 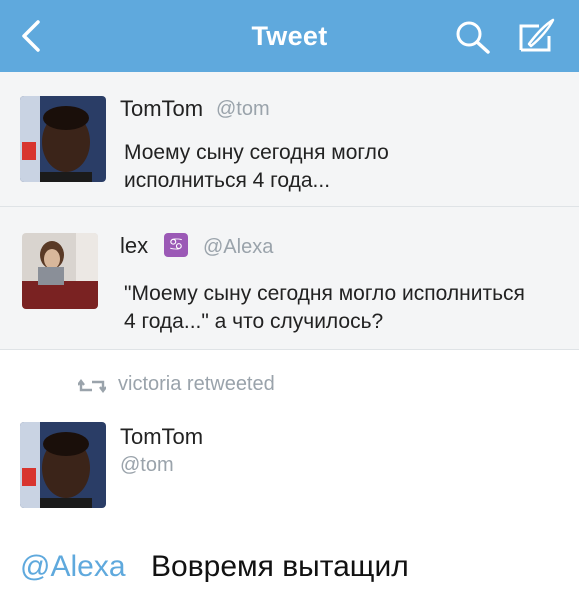 What do you see at coordinates (289, 35) in the screenshot?
I see `page-title: Tweet` at bounding box center [289, 35].